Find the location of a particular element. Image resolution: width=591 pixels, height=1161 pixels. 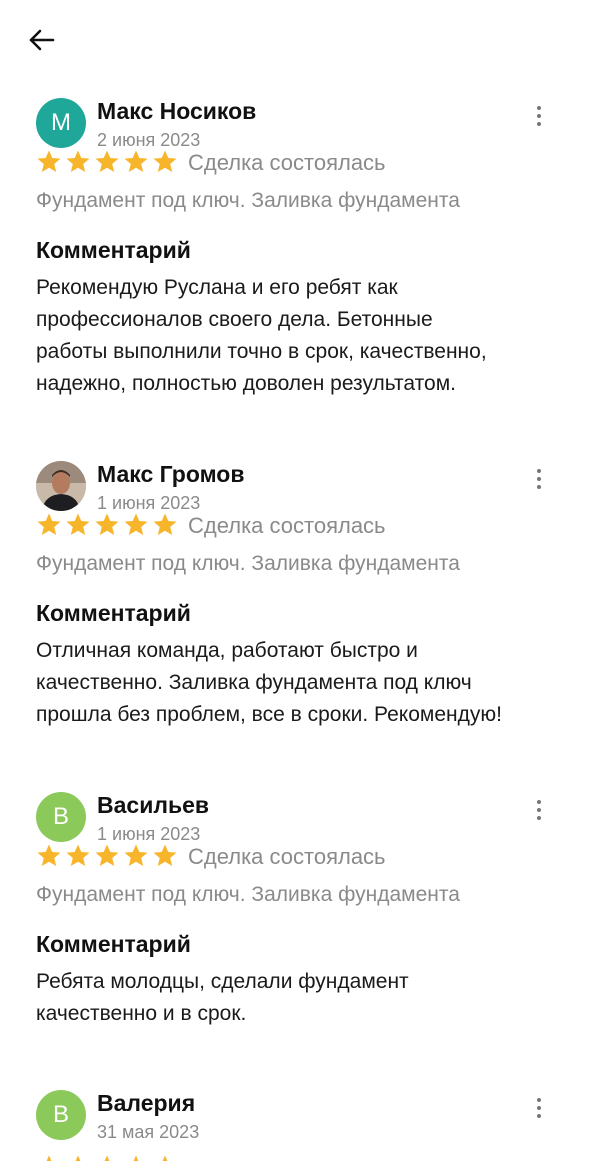

review-date: 2 июня 2023 is located at coordinates (149, 140).